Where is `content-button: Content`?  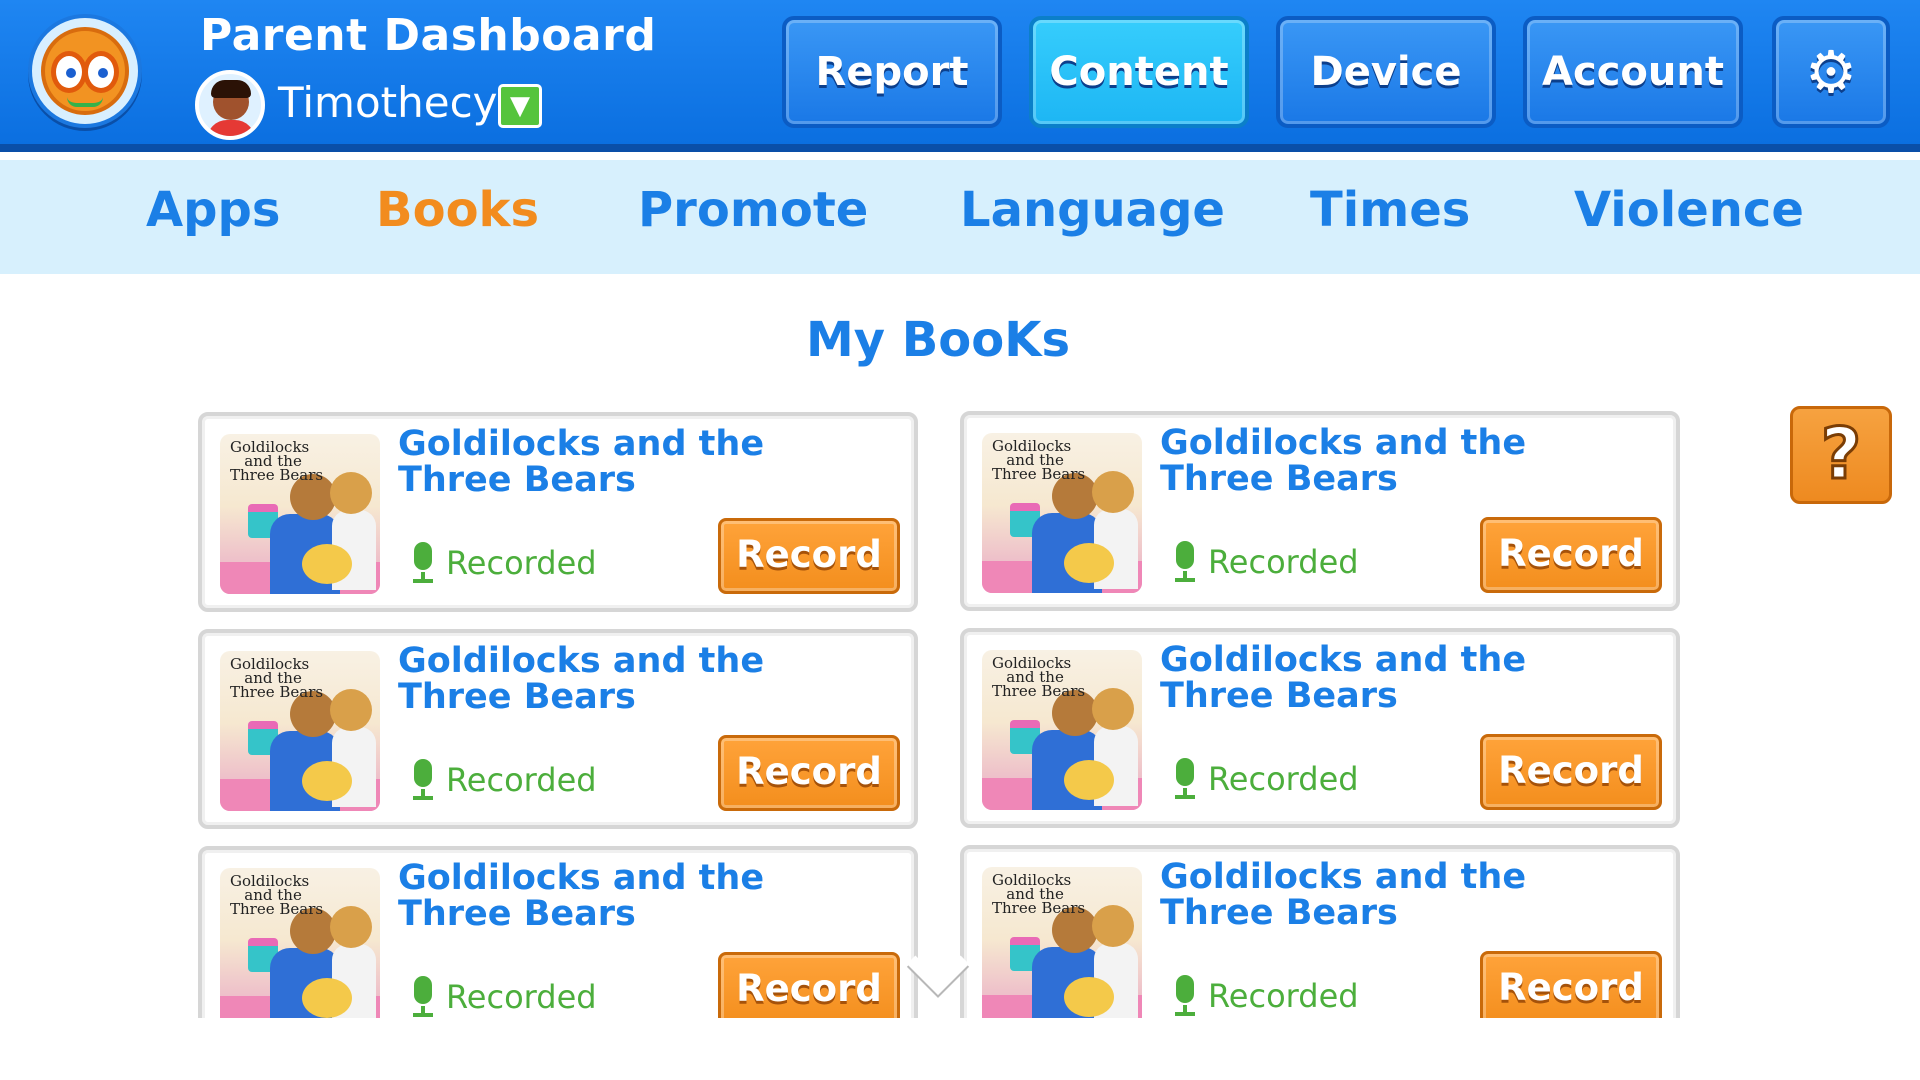
content-button: Content is located at coordinates (1139, 72).